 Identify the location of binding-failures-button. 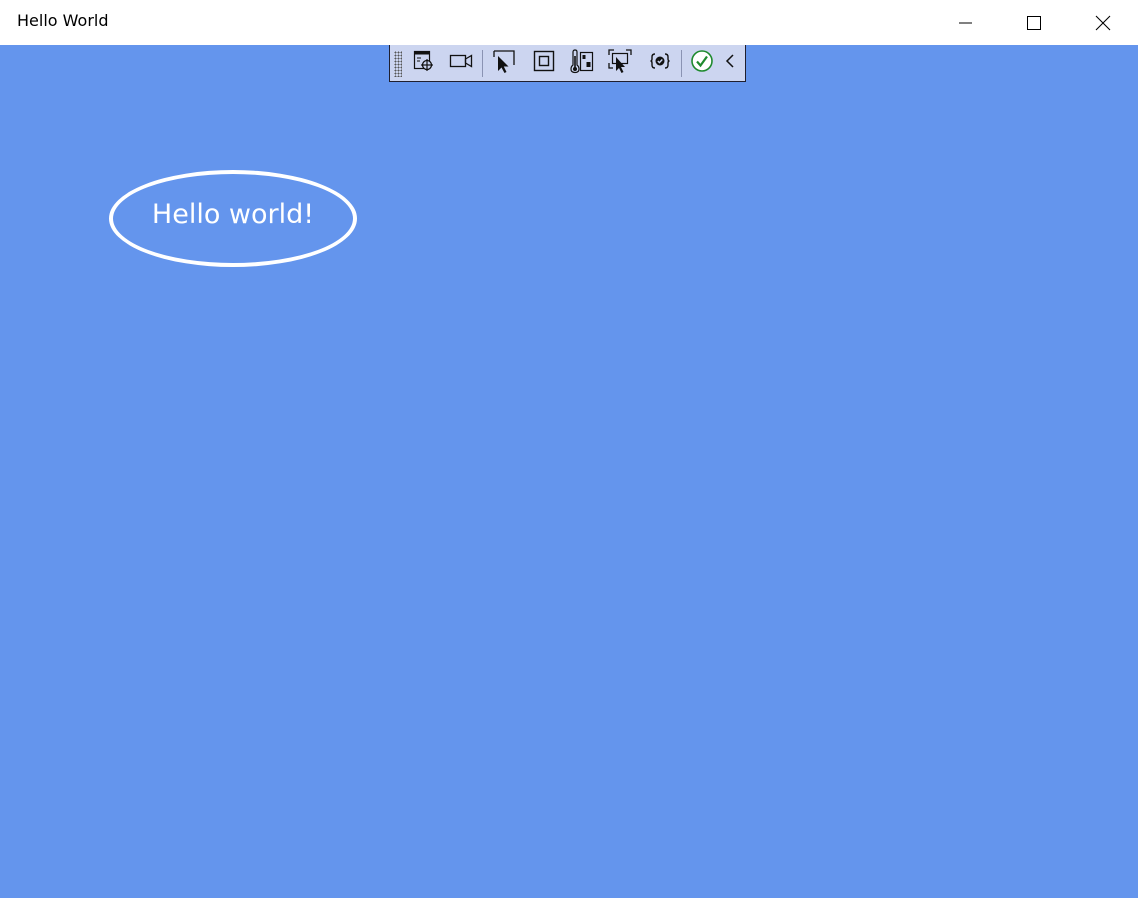
(660, 63).